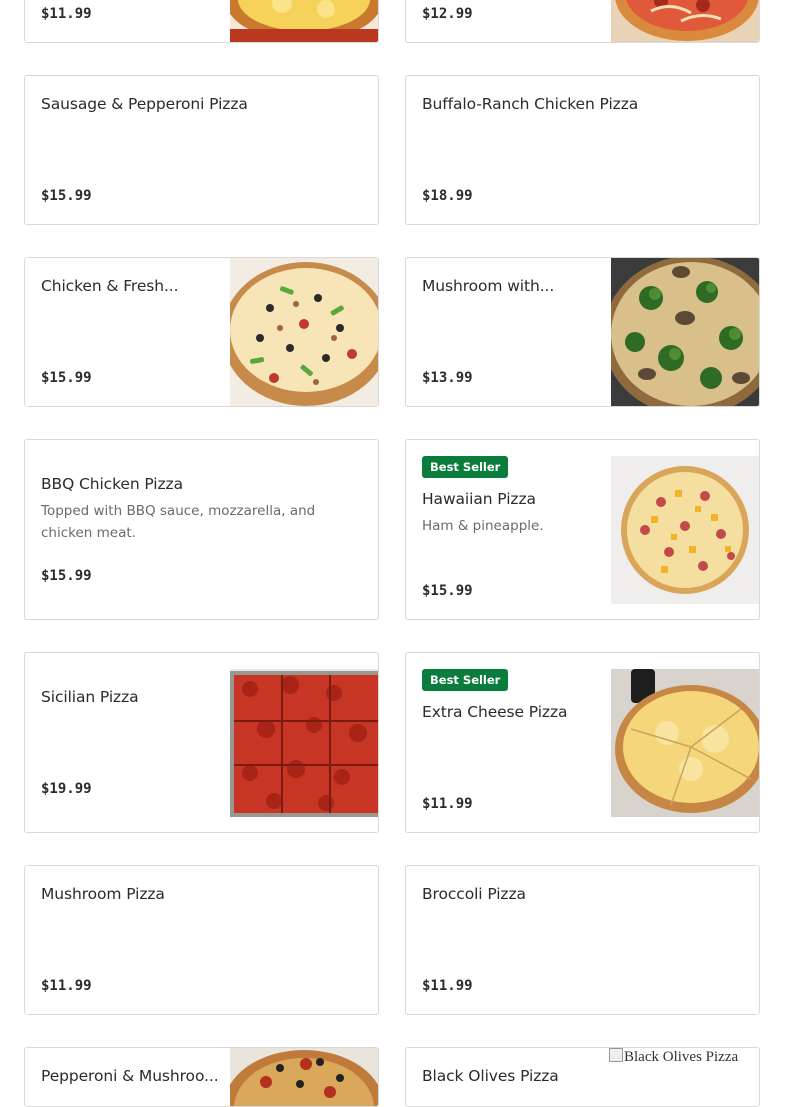  Describe the element at coordinates (490, 1076) in the screenshot. I see `item-name: Black Olives Pizza` at that location.